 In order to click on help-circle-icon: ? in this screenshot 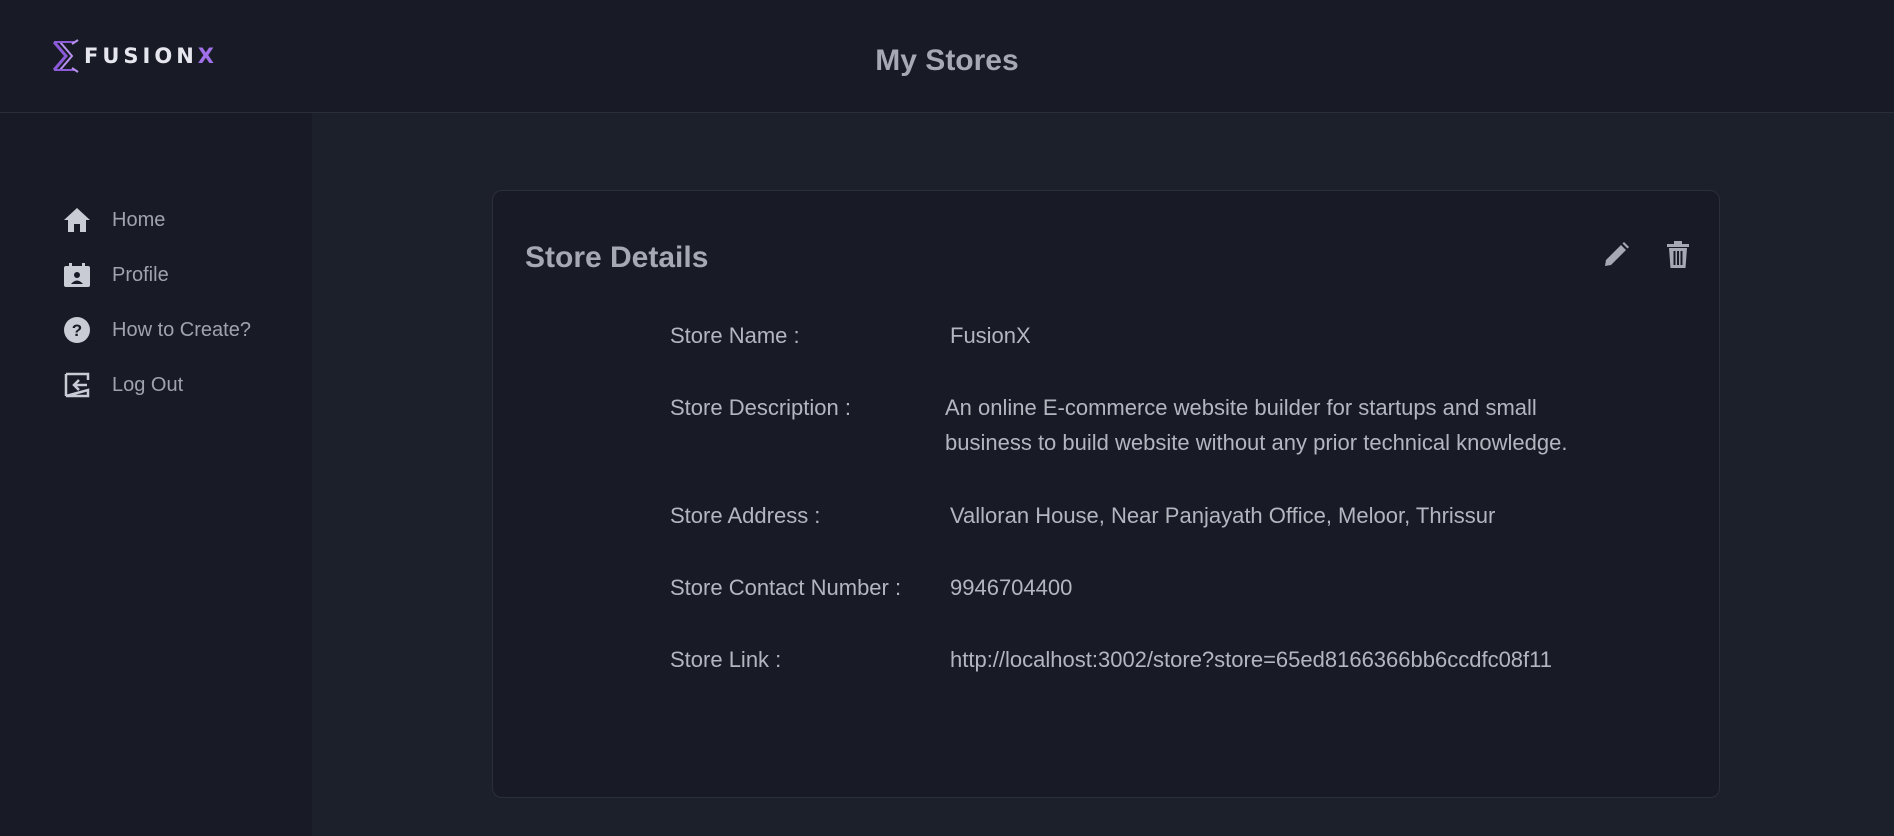, I will do `click(77, 330)`.